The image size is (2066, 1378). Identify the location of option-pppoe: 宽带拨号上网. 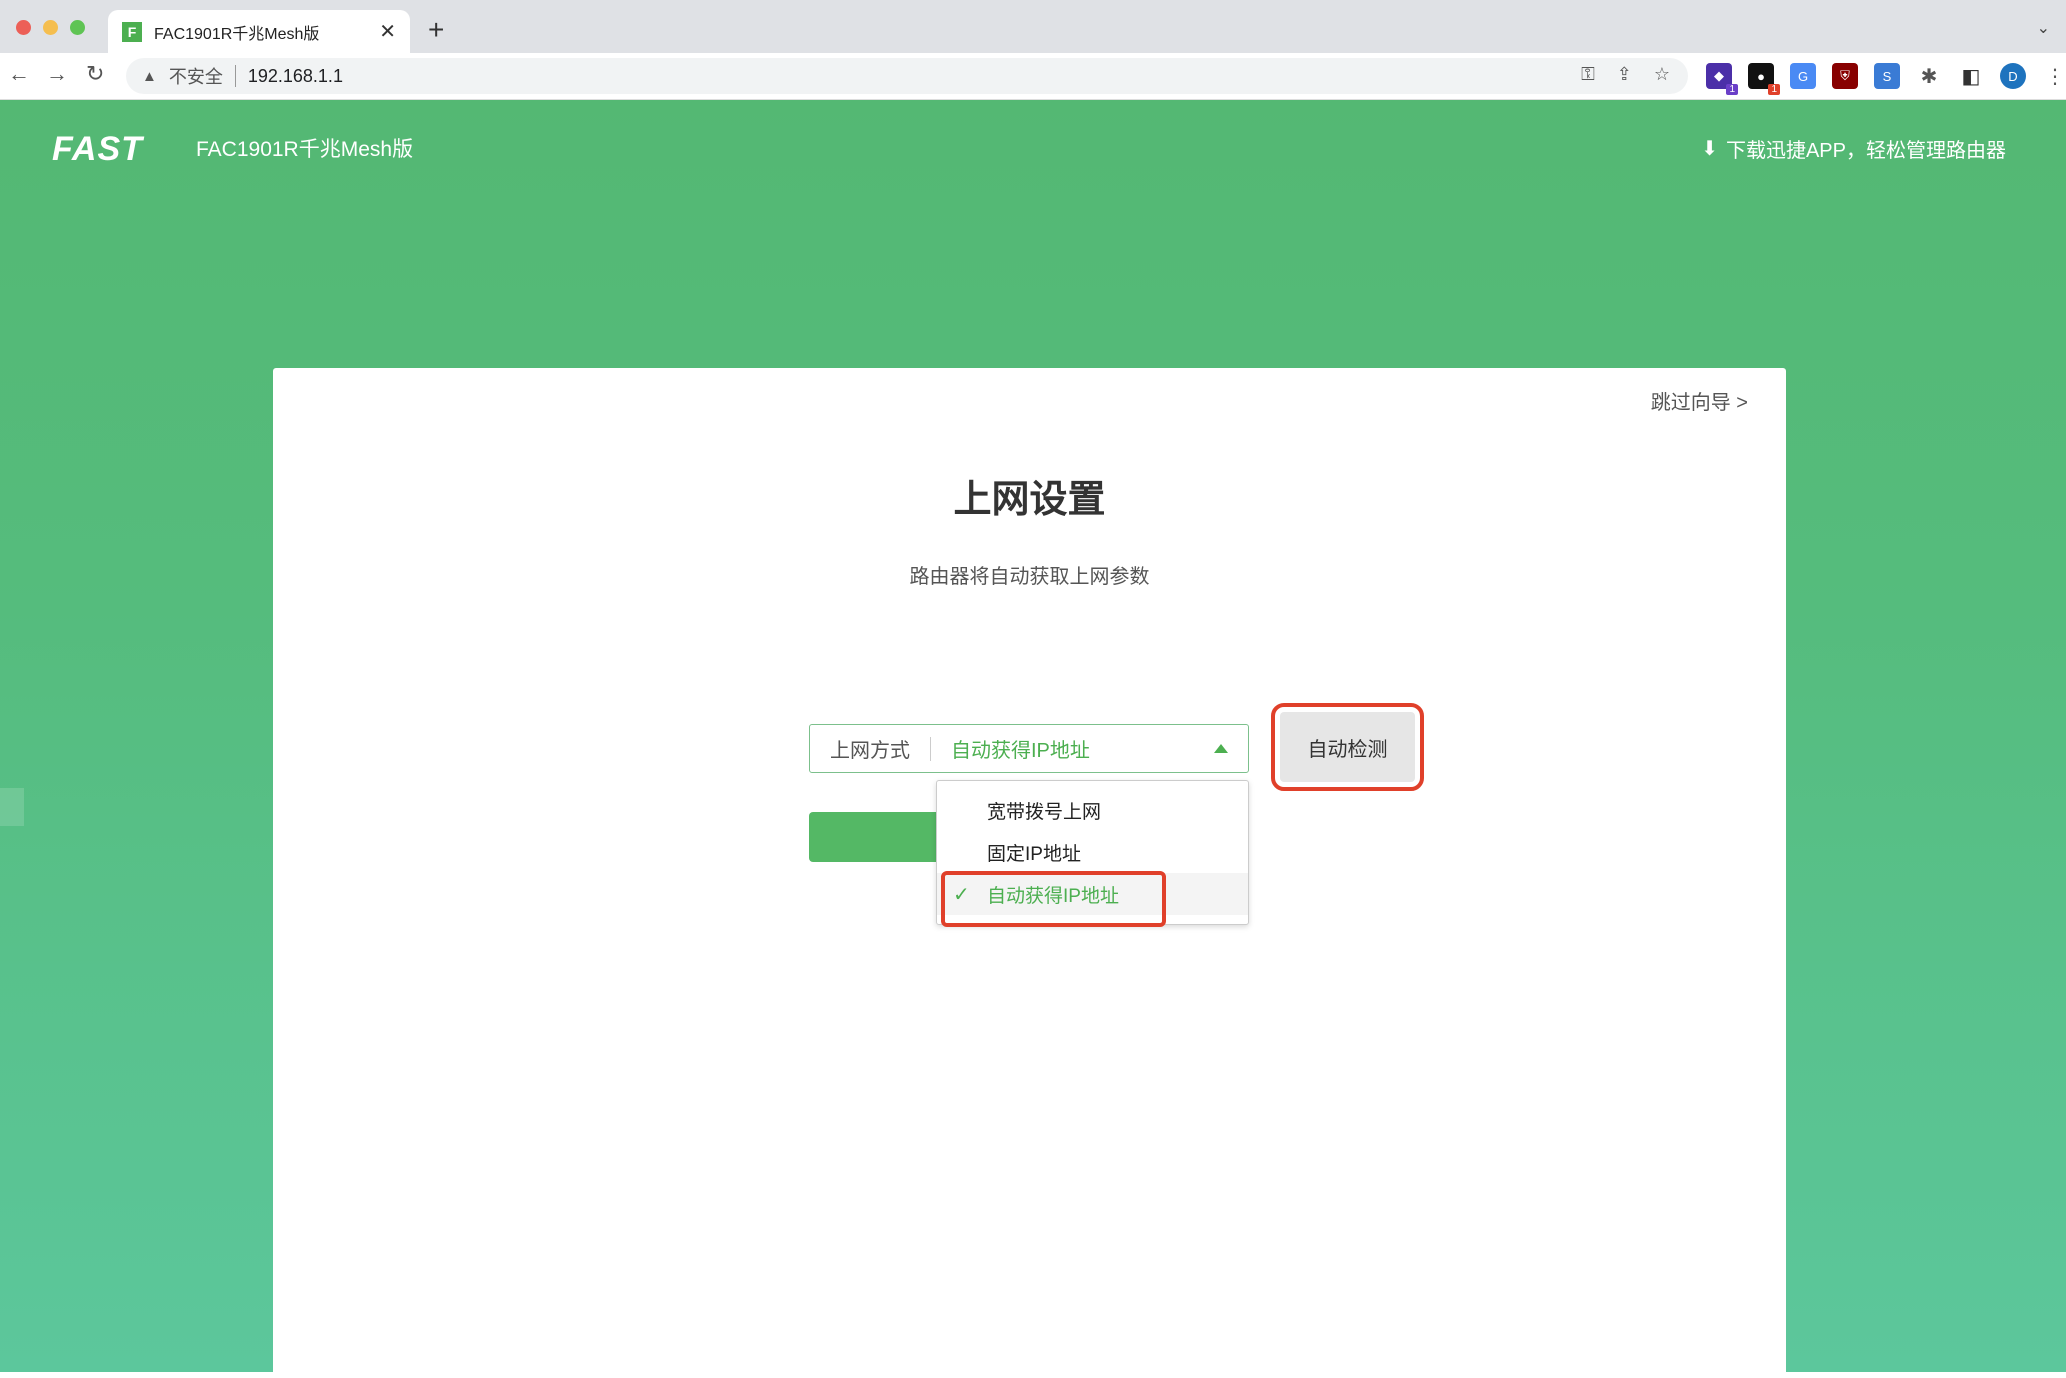
(1092, 810).